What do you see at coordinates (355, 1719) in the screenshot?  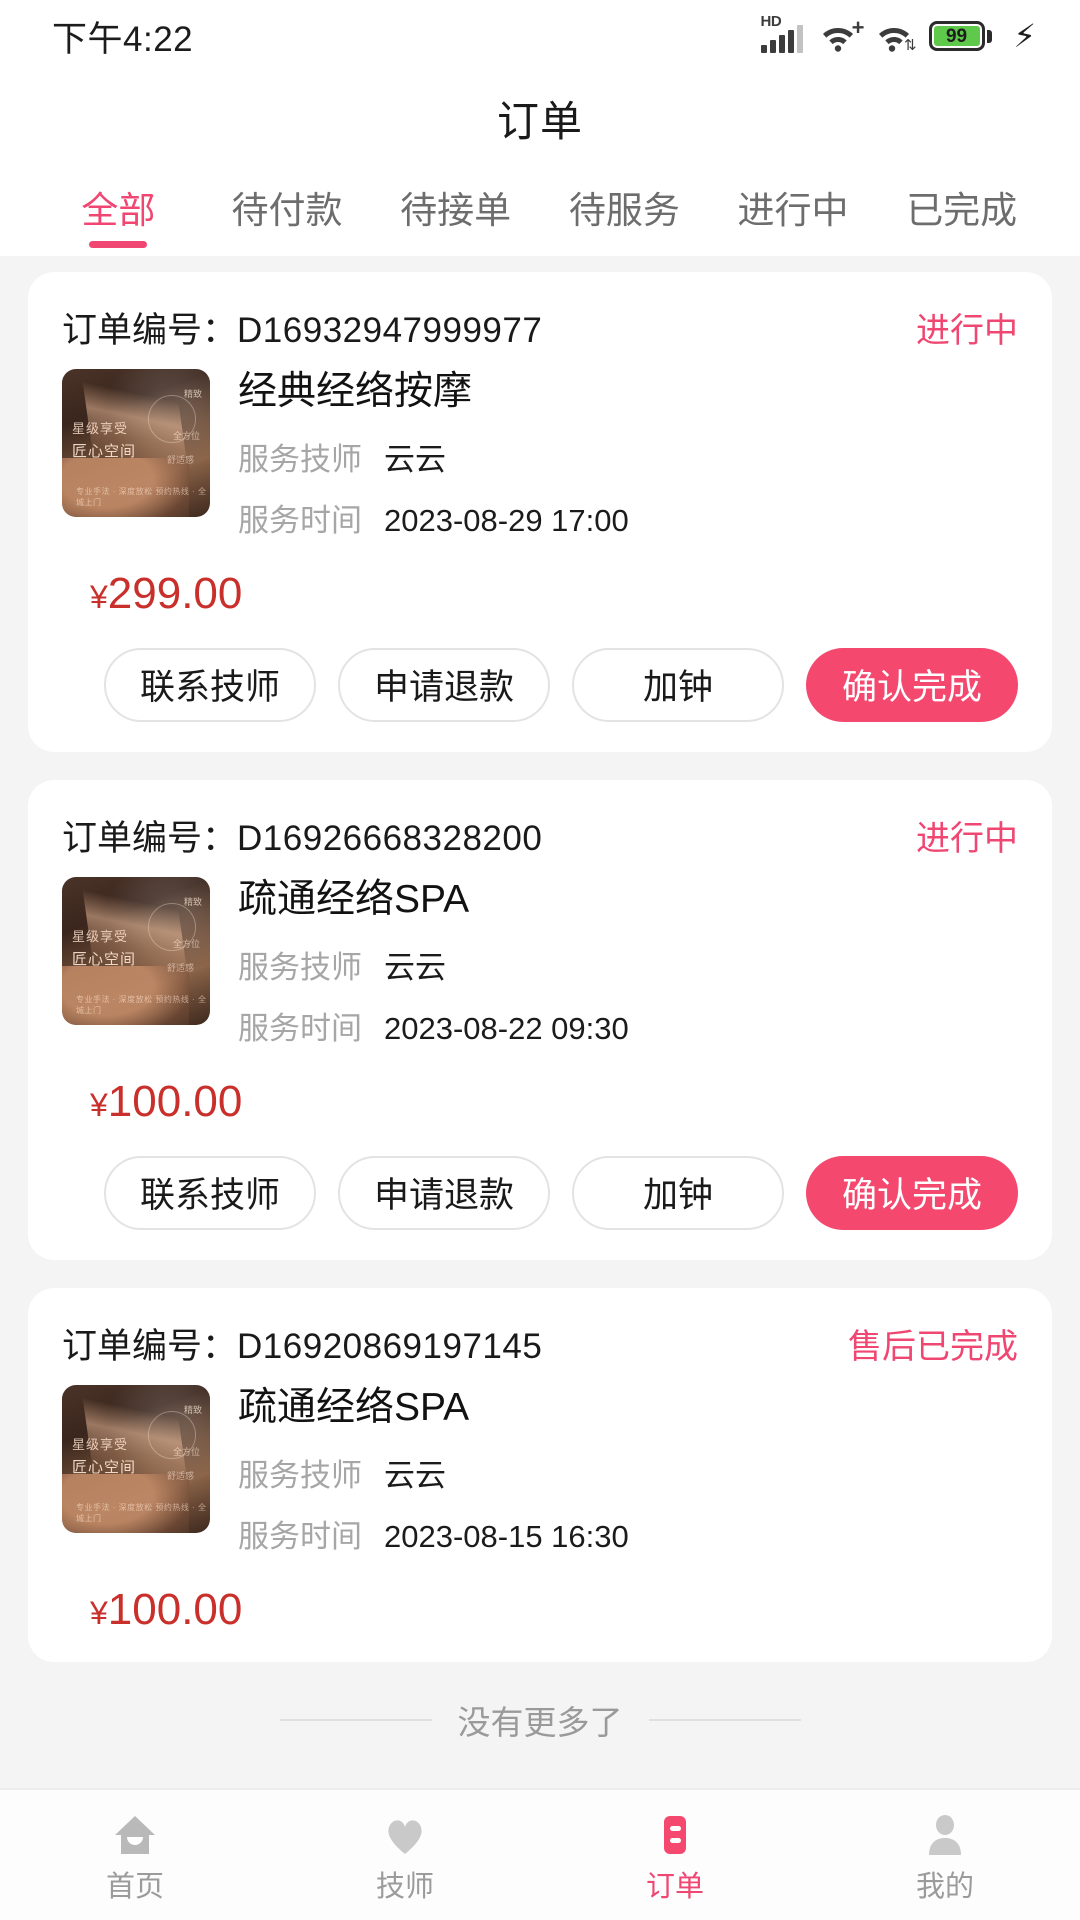 I see `footer-divider-left` at bounding box center [355, 1719].